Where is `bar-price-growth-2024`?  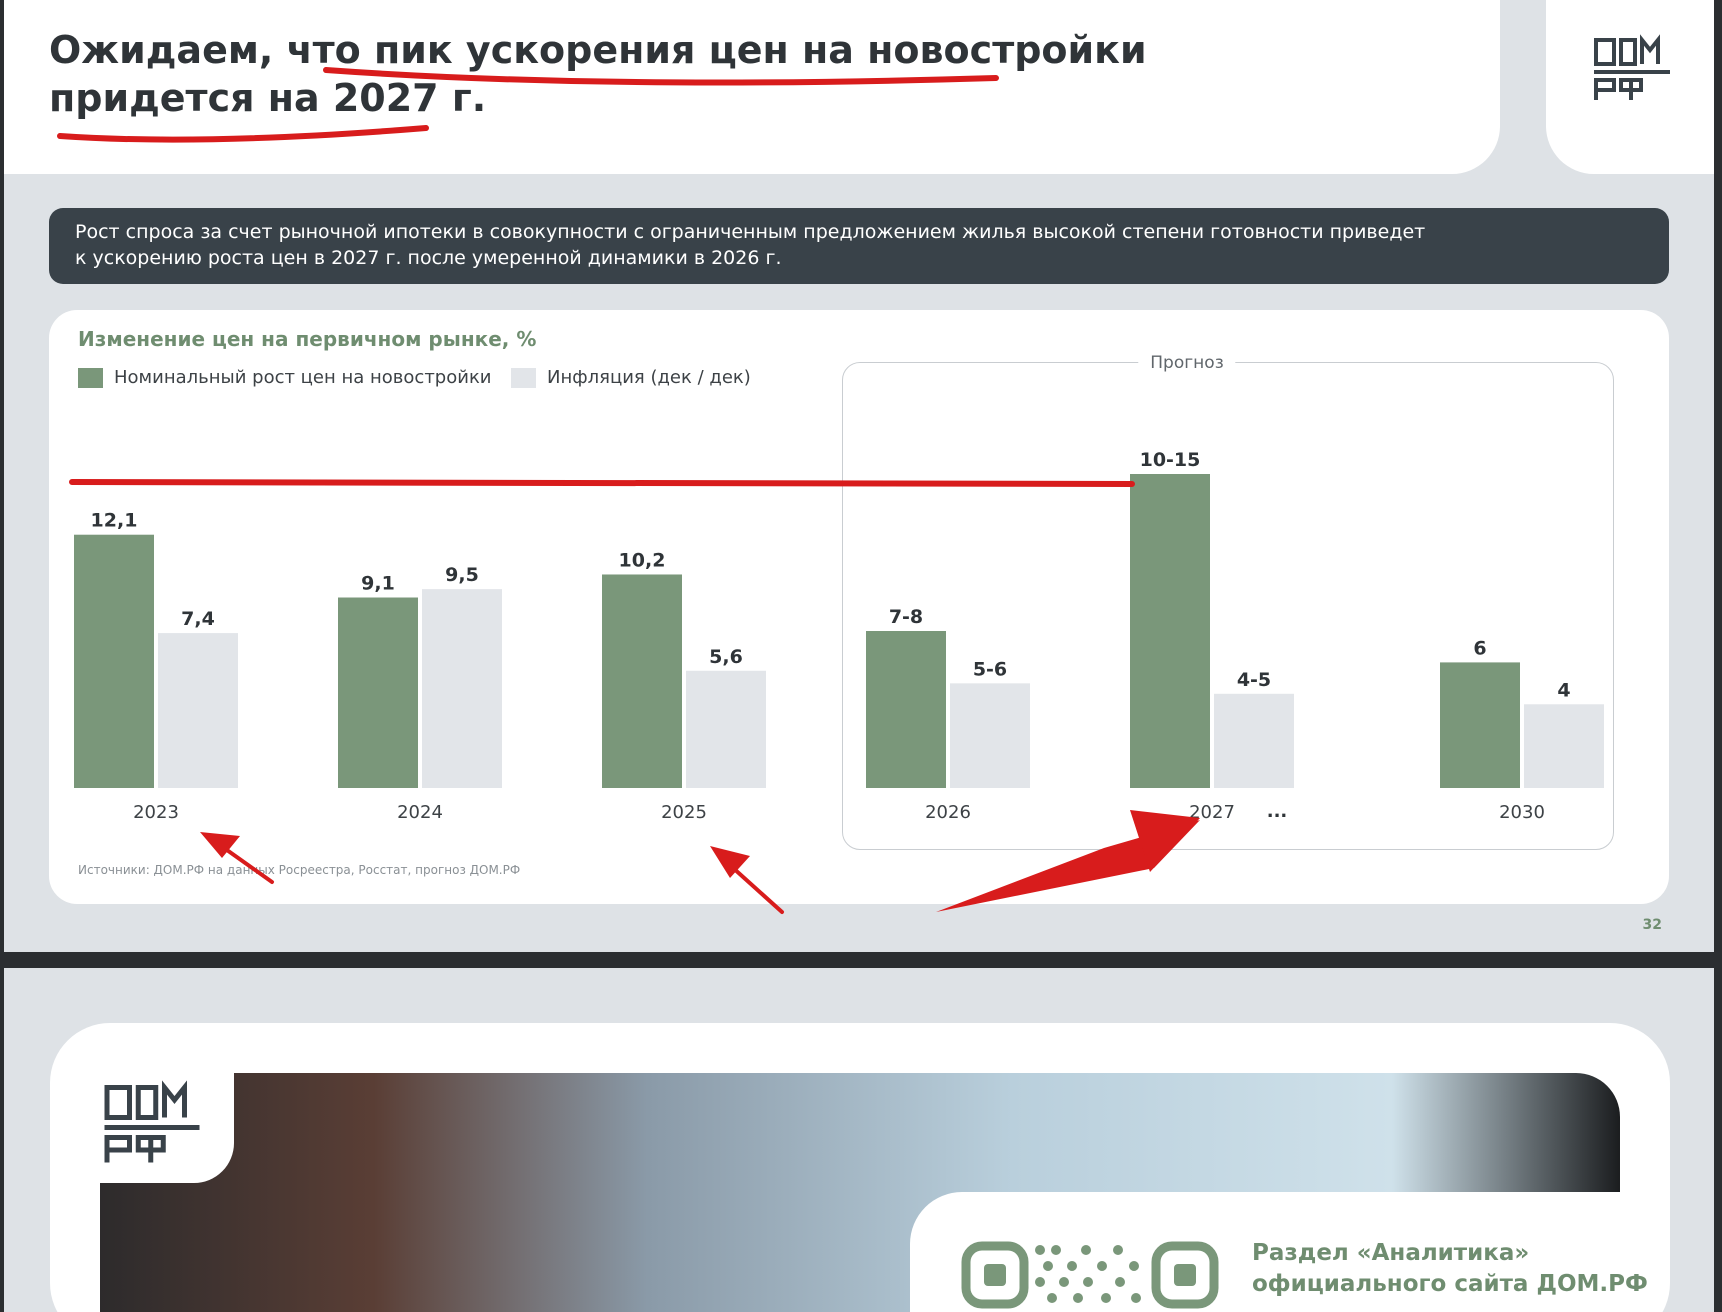
bar-price-growth-2024 is located at coordinates (378, 692).